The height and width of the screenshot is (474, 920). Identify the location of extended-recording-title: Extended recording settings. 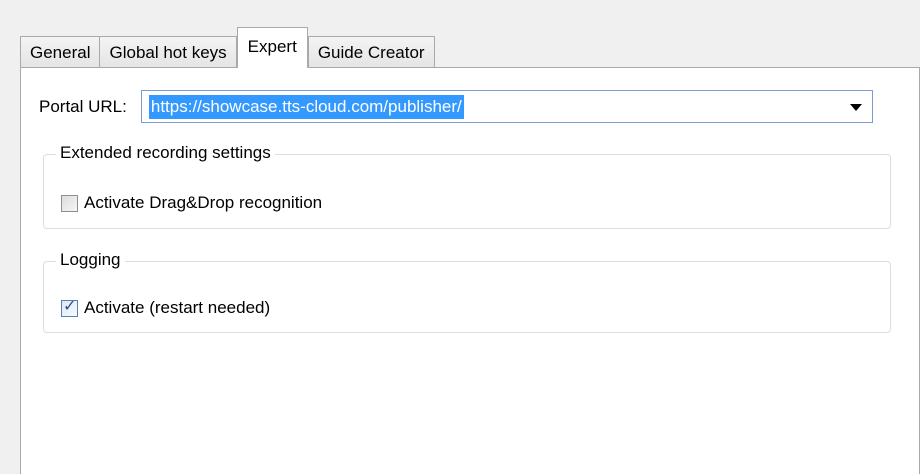
(165, 153).